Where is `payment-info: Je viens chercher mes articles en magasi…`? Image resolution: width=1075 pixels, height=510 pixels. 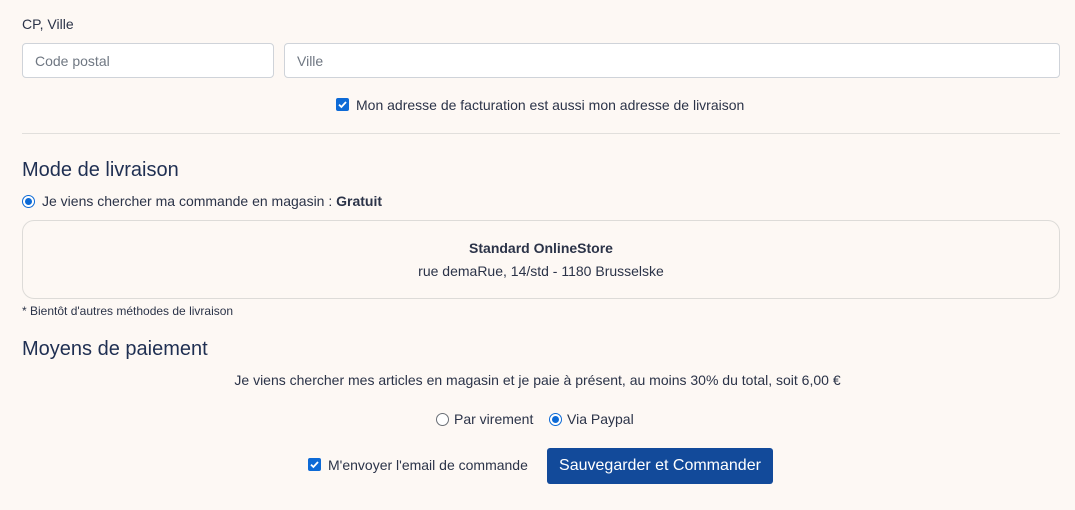 payment-info: Je viens chercher mes articles en magasi… is located at coordinates (537, 380).